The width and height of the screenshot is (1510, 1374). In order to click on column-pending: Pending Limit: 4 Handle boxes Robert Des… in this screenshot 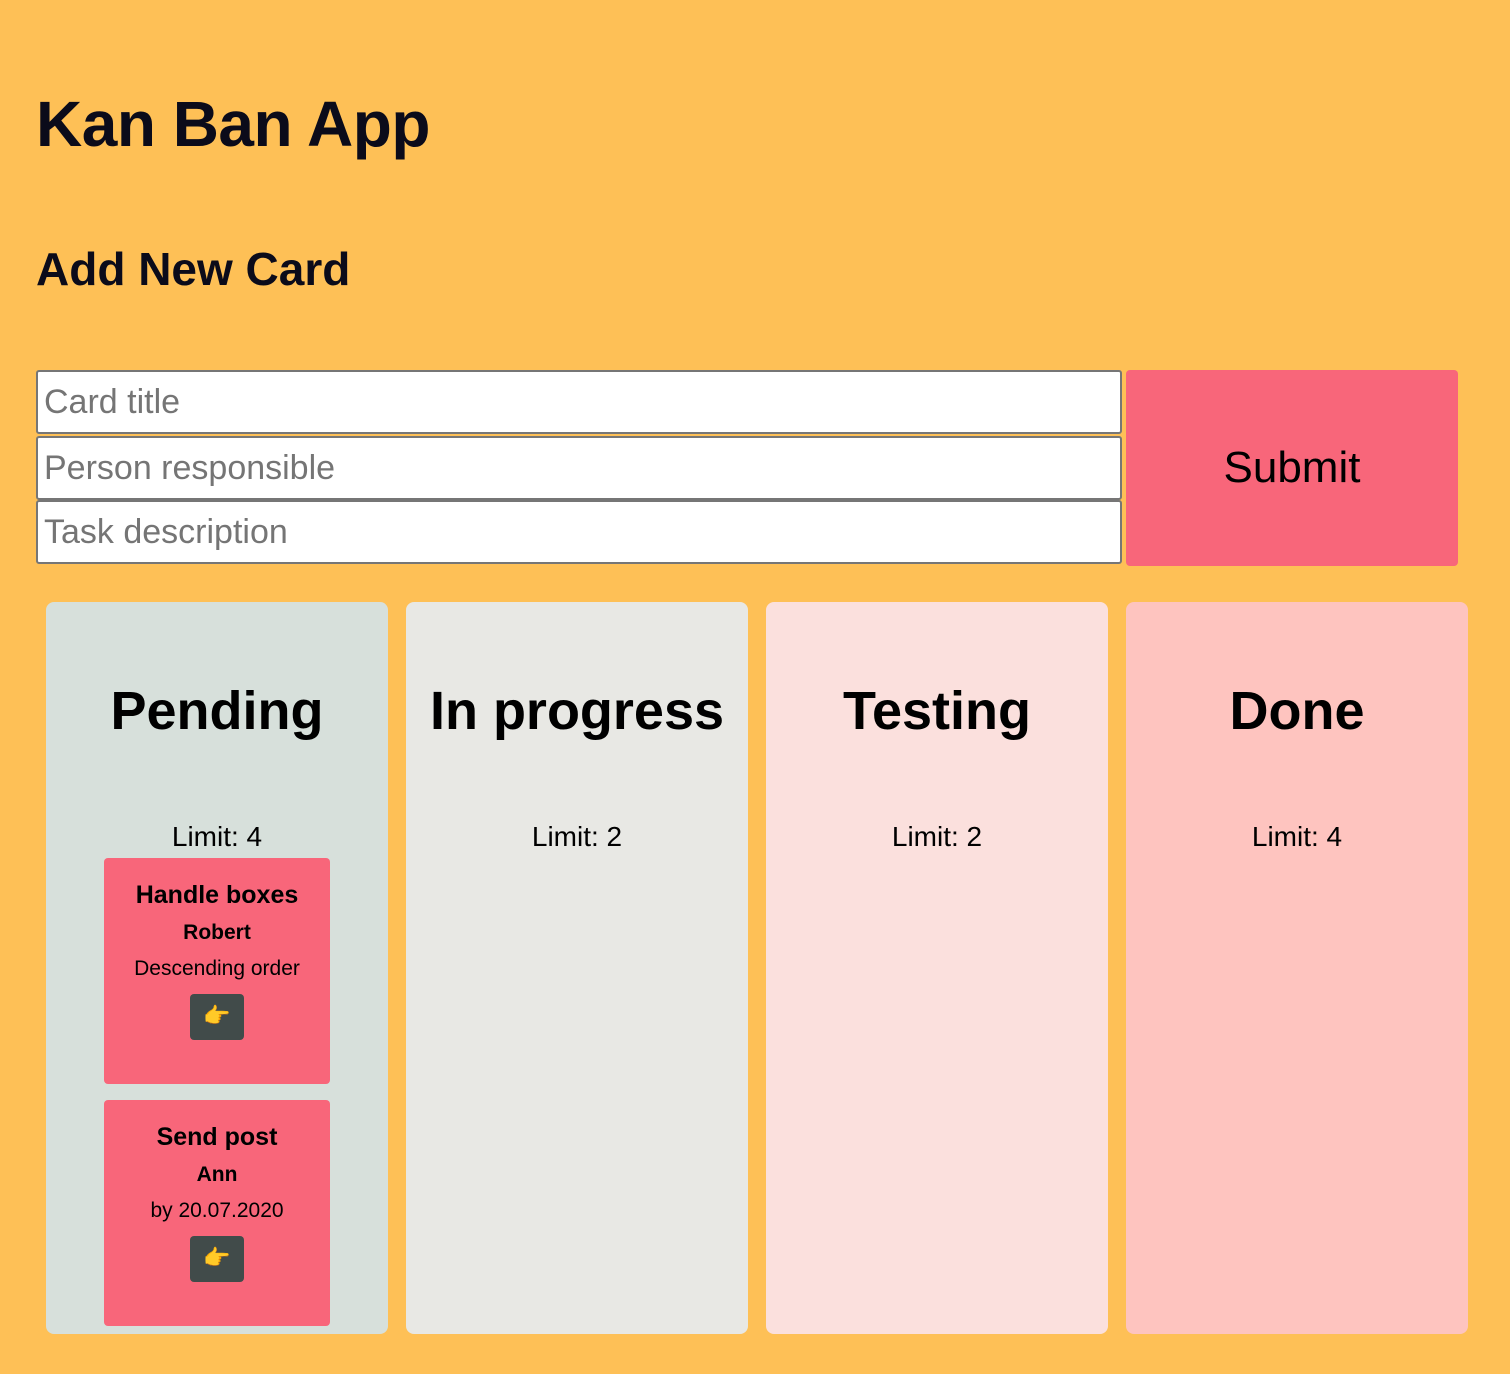, I will do `click(217, 968)`.